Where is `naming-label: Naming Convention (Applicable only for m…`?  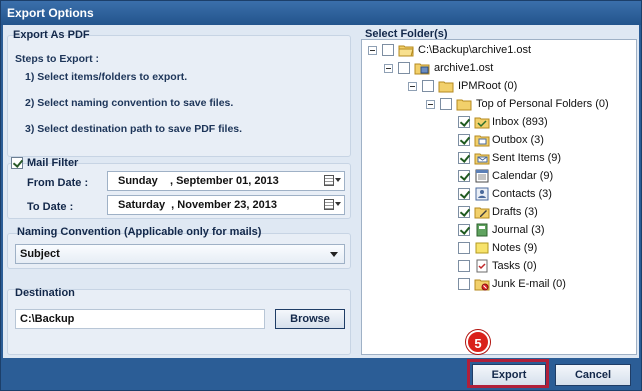
naming-label: Naming Convention (Applicable only for m… is located at coordinates (139, 232).